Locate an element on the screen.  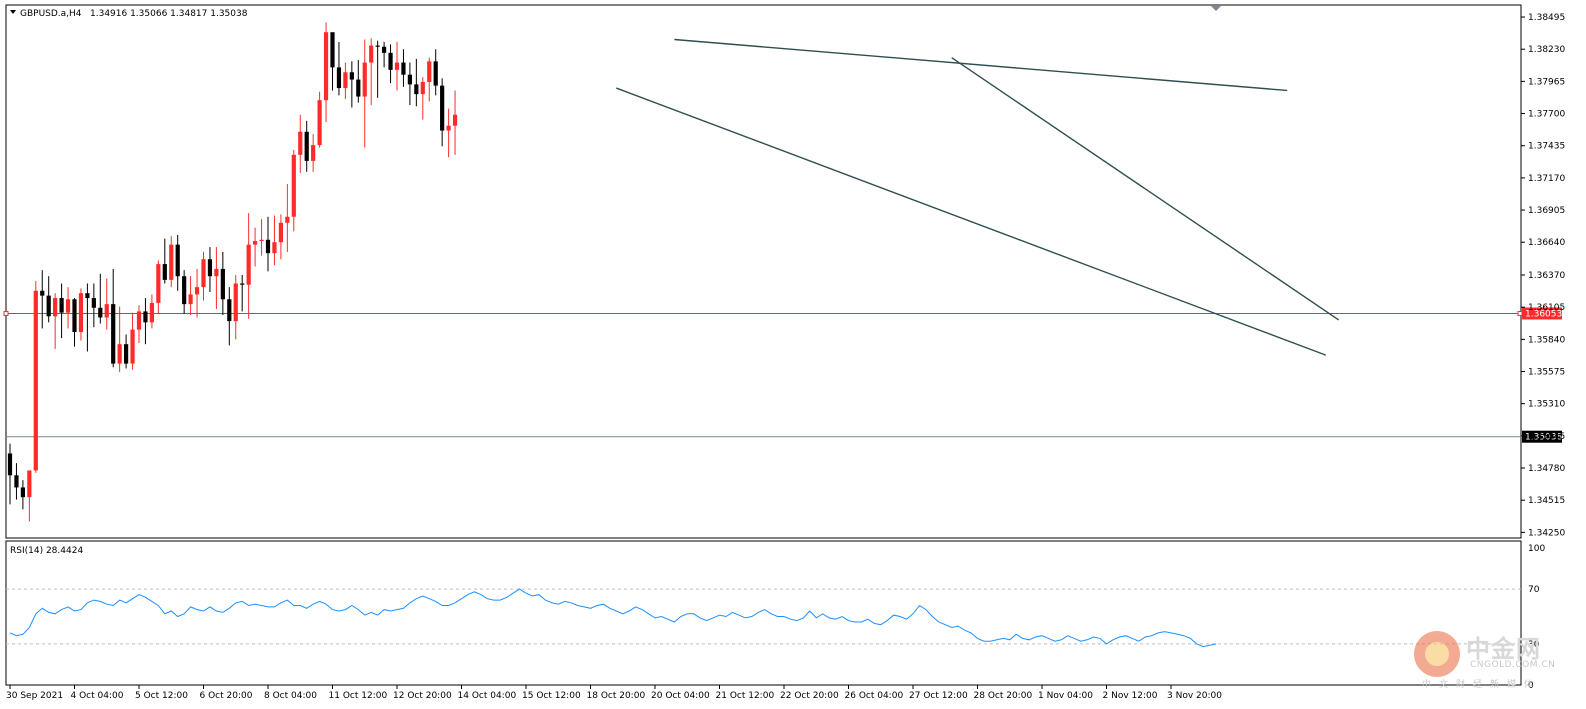
y-tick-label: 1.38230 is located at coordinates (1546, 50).